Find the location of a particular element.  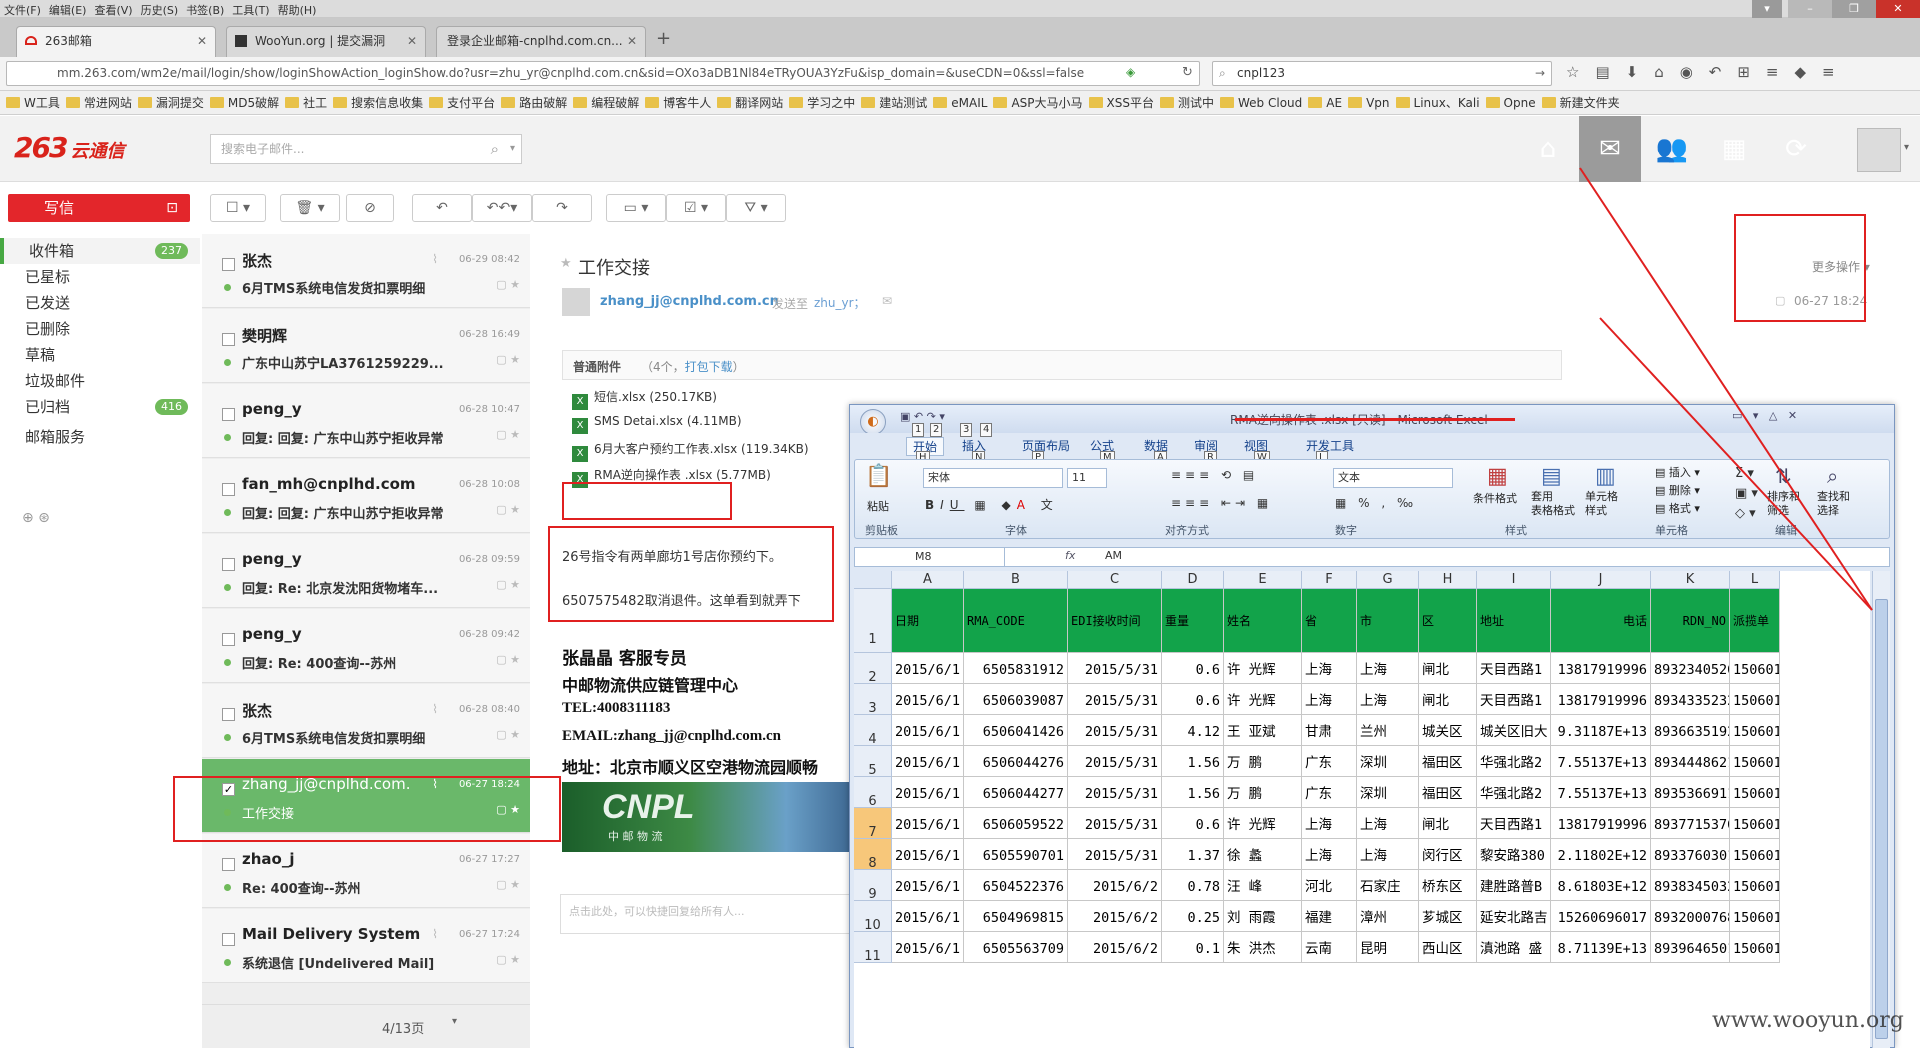

bookmark-item: 支付平台 is located at coordinates (462, 102).